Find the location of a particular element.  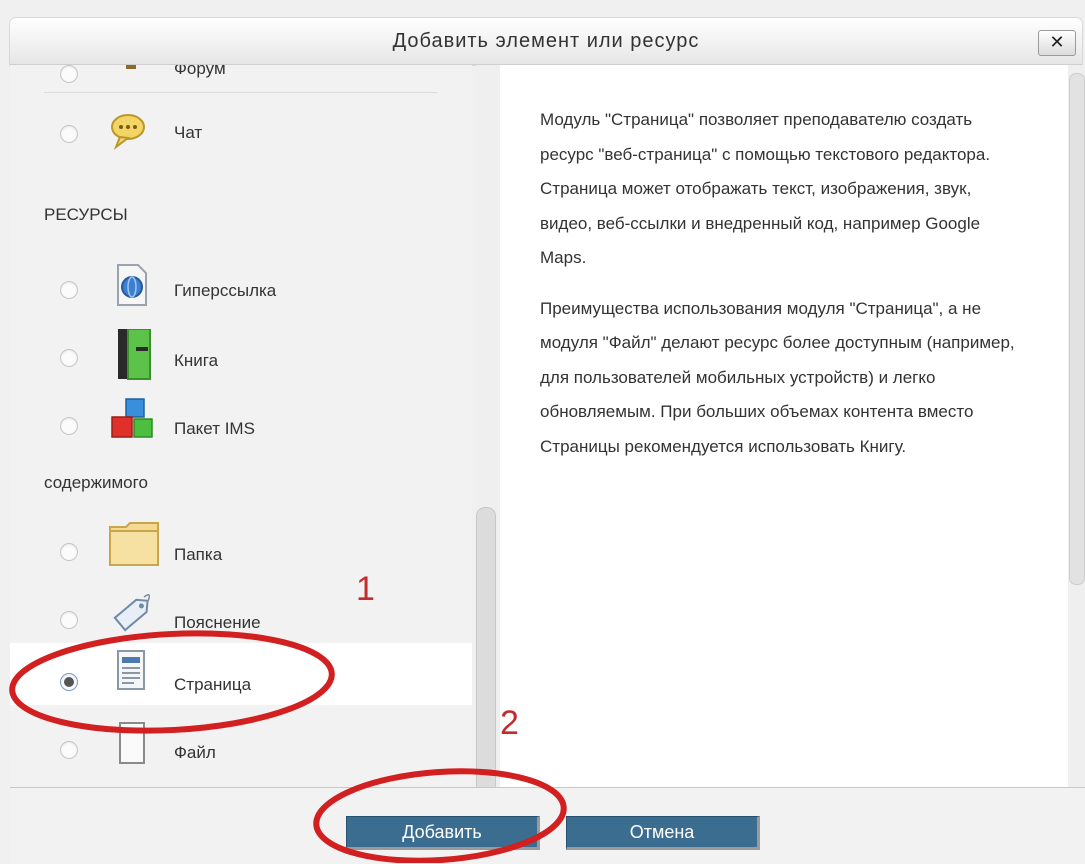

annotation-circle-add is located at coordinates (440, 815).